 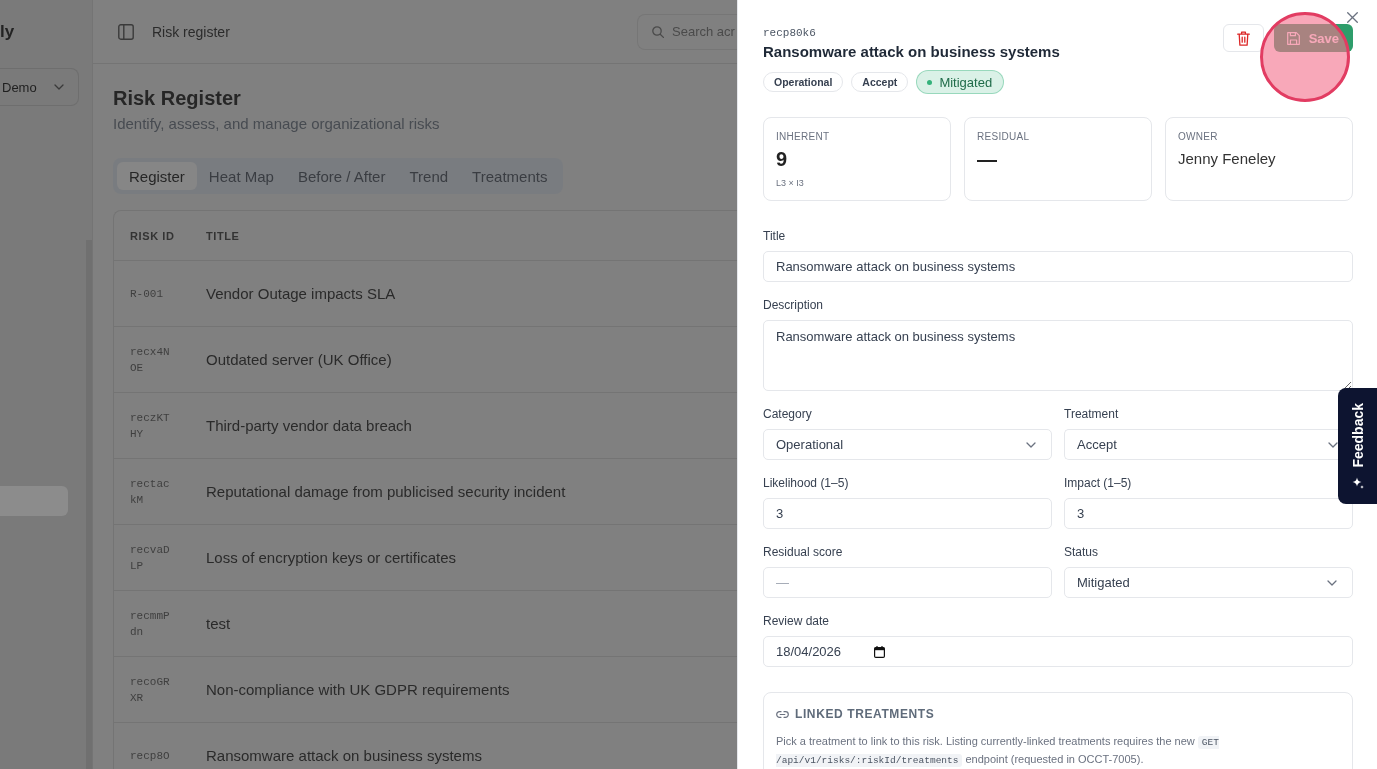 I want to click on field-label: Category, so click(x=787, y=414).